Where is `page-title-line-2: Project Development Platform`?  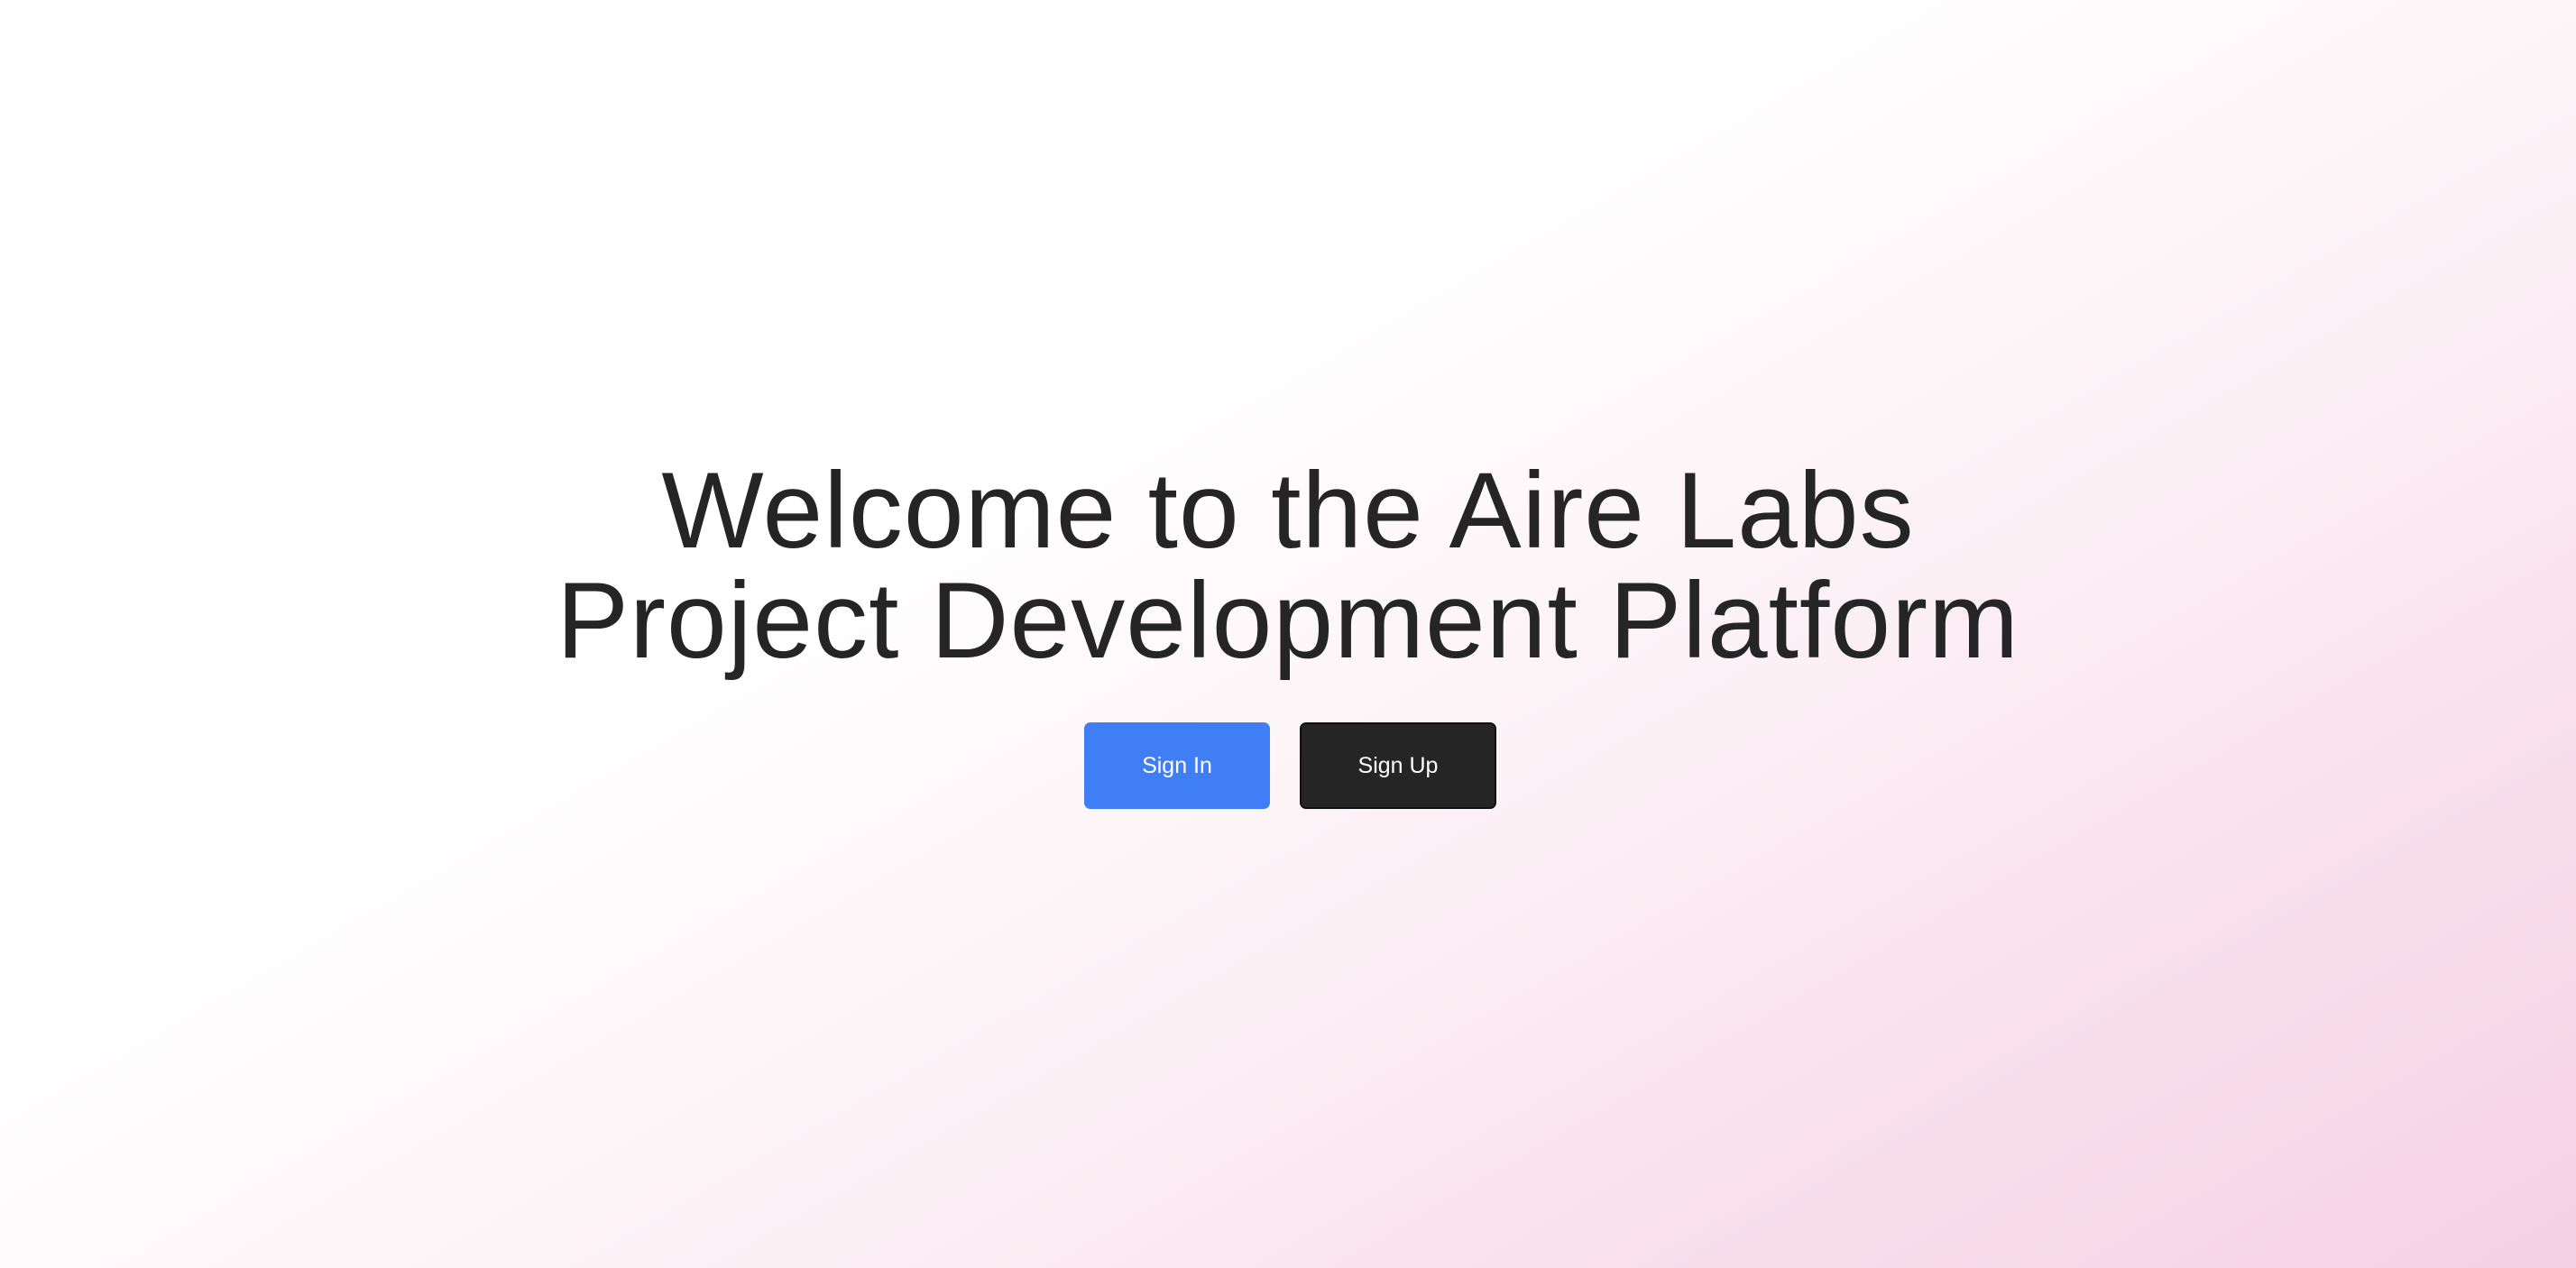
page-title-line-2: Project Development Platform is located at coordinates (1288, 620).